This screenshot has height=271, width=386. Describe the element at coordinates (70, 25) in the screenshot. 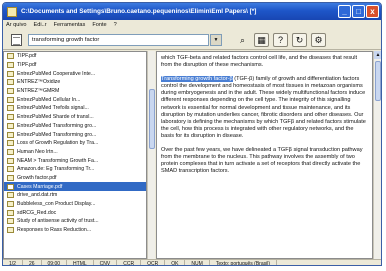

I see `menu-item-tools: Ferramentas` at that location.